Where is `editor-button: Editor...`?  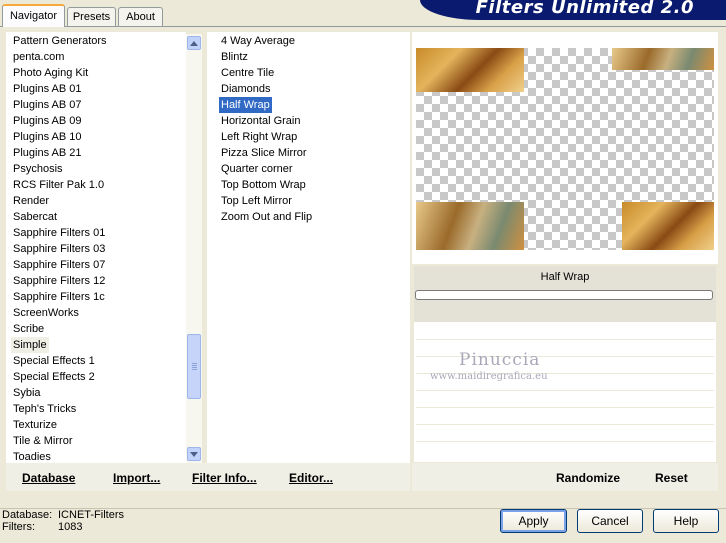 editor-button: Editor... is located at coordinates (311, 478).